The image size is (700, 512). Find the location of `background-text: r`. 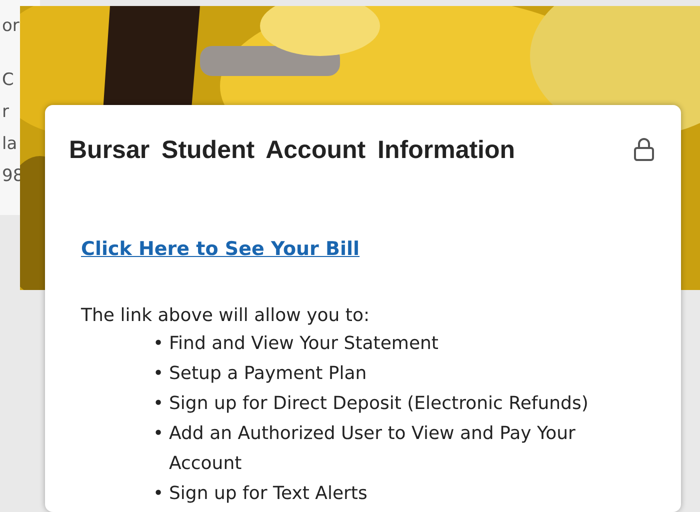

background-text: r is located at coordinates (5, 112).